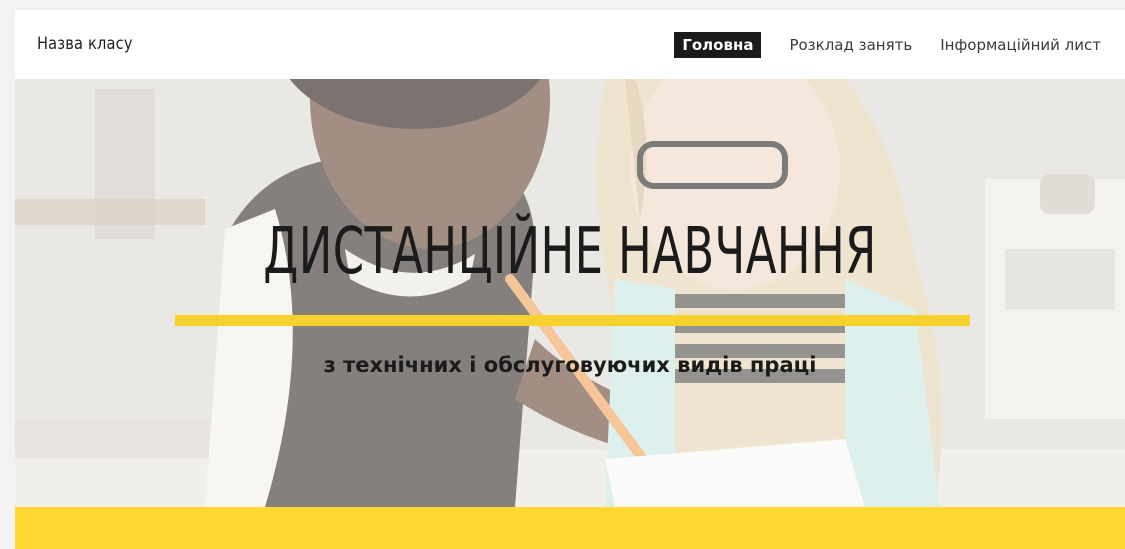 This screenshot has width=1125, height=549. I want to click on site-title: Назва класу, so click(85, 44).